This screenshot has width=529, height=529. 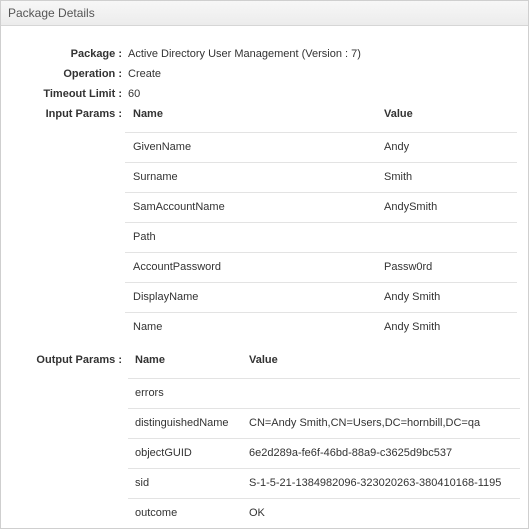 What do you see at coordinates (148, 114) in the screenshot?
I see `input-name-header: Name` at bounding box center [148, 114].